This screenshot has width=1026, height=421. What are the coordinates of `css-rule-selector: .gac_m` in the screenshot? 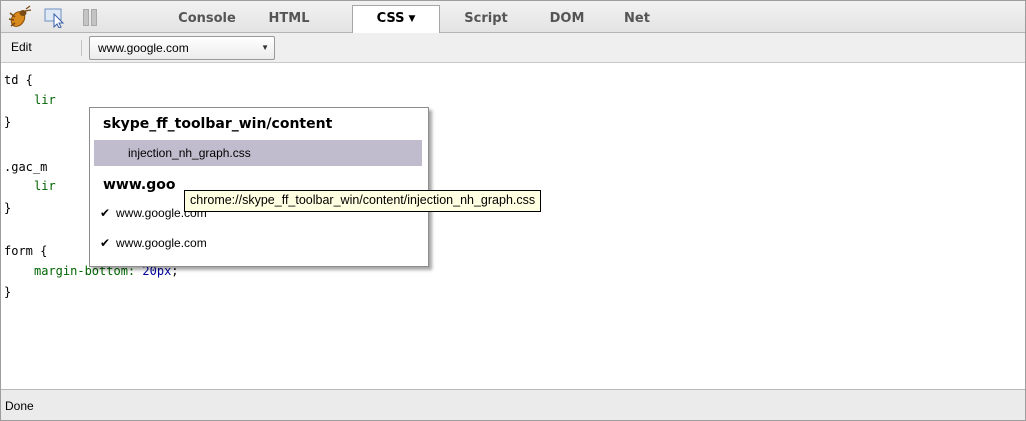 It's located at (25, 167).